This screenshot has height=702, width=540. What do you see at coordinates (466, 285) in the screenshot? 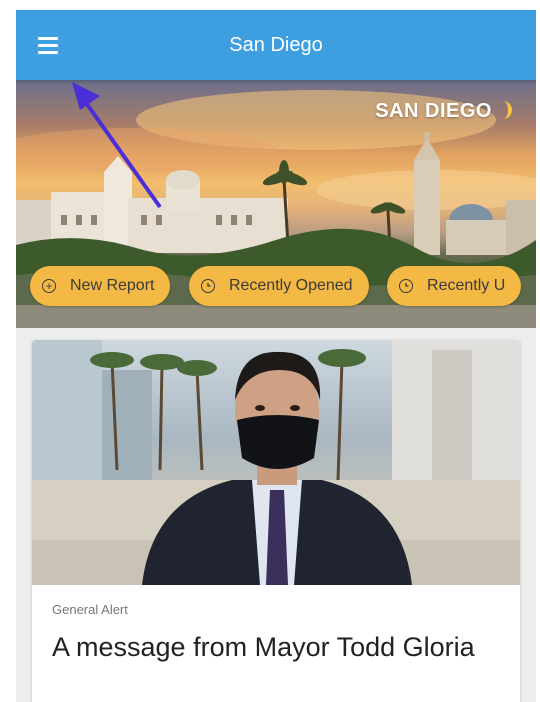
I see `chip-label: Recently U` at bounding box center [466, 285].